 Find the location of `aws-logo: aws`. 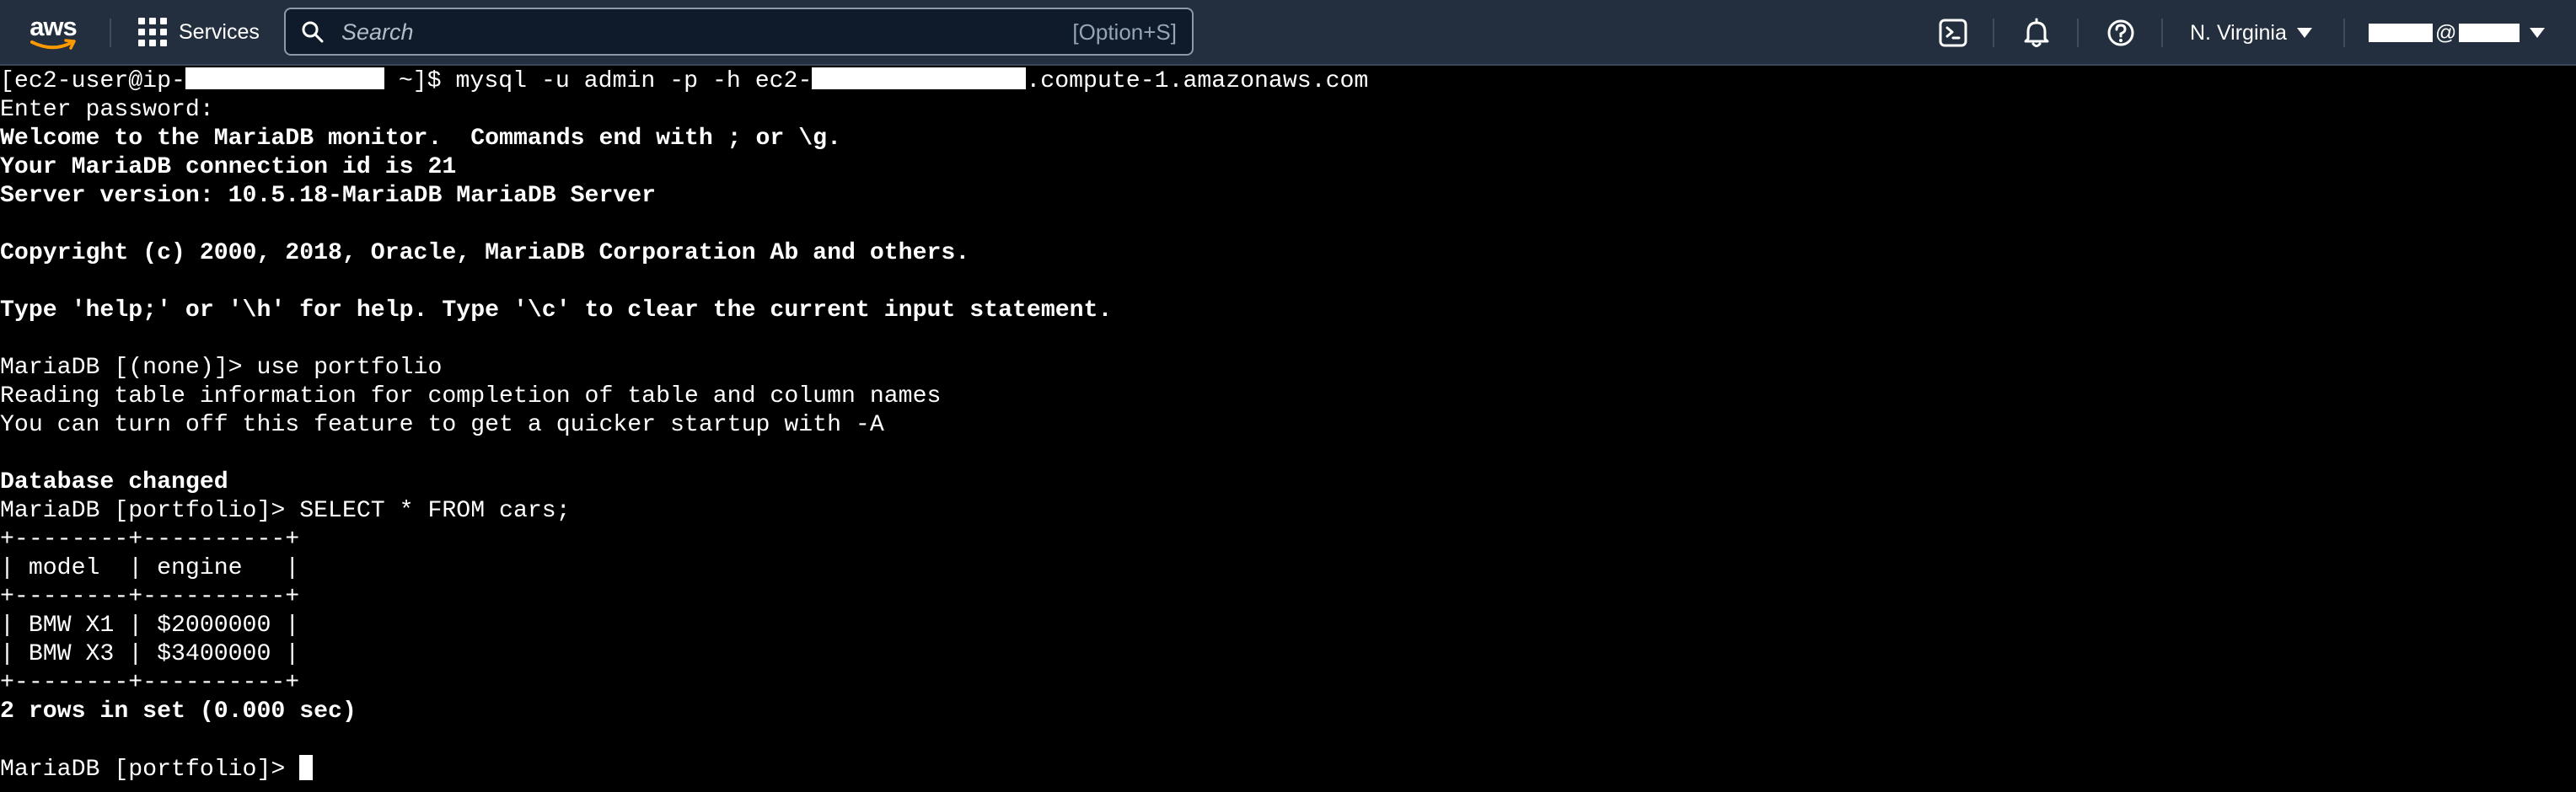

aws-logo: aws is located at coordinates (53, 32).